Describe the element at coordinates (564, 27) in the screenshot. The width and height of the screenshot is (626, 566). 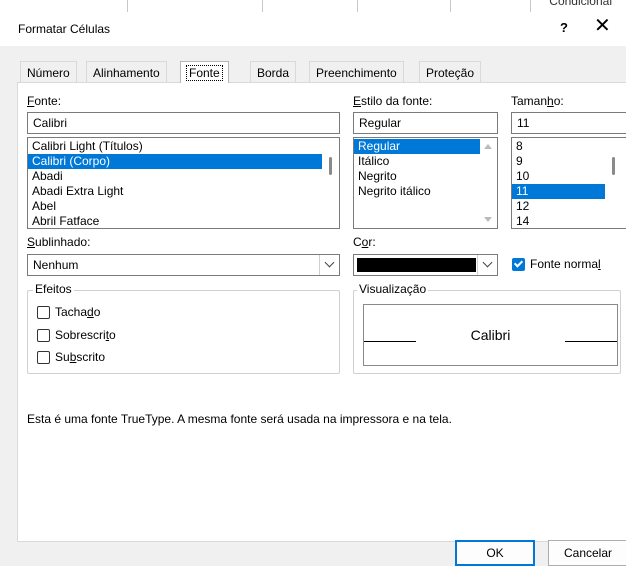
I see `help-button: ?` at that location.